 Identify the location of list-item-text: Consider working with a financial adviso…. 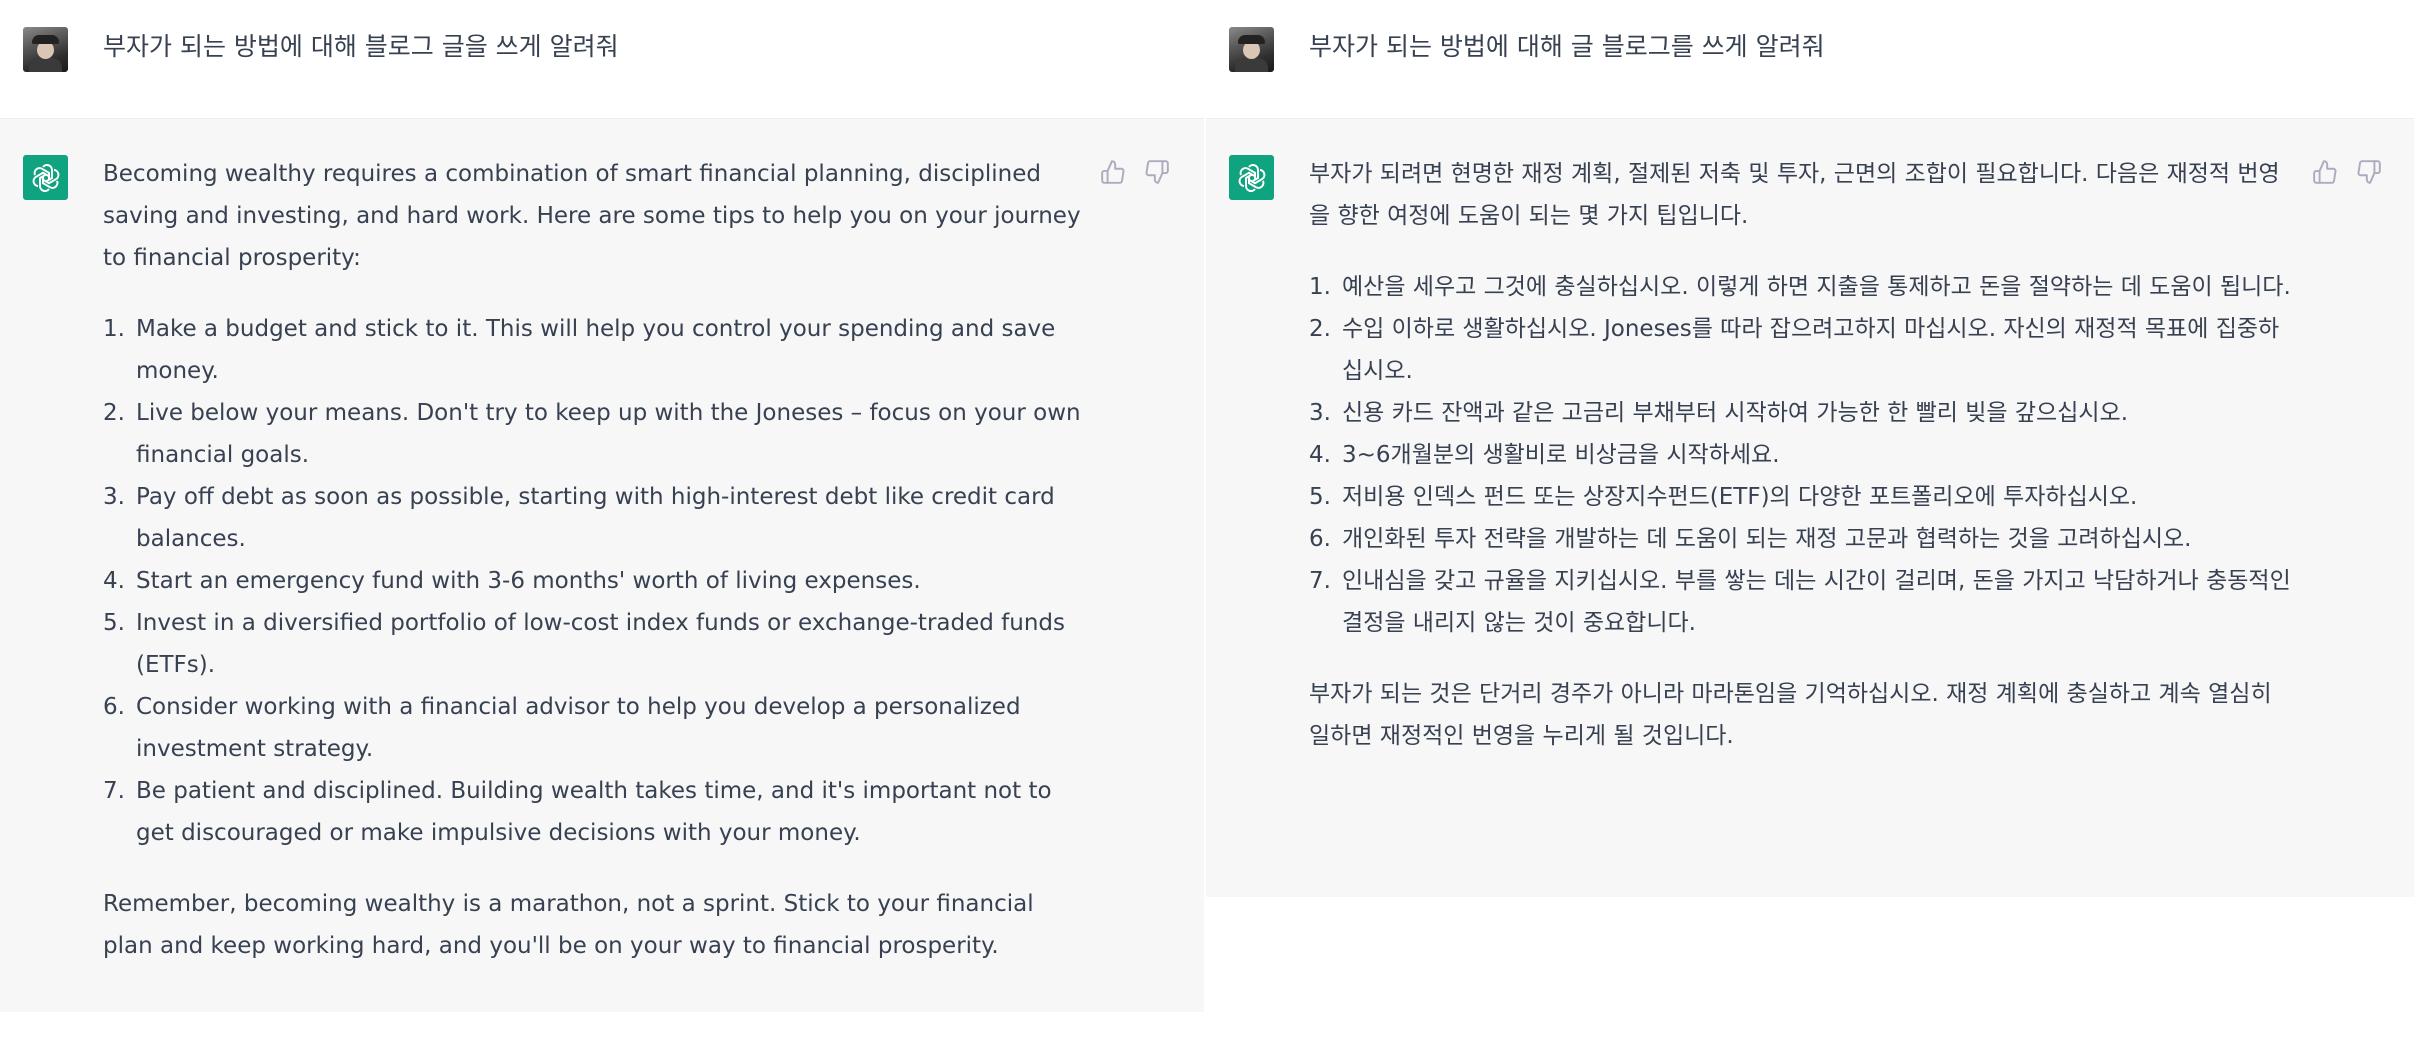
(578, 728).